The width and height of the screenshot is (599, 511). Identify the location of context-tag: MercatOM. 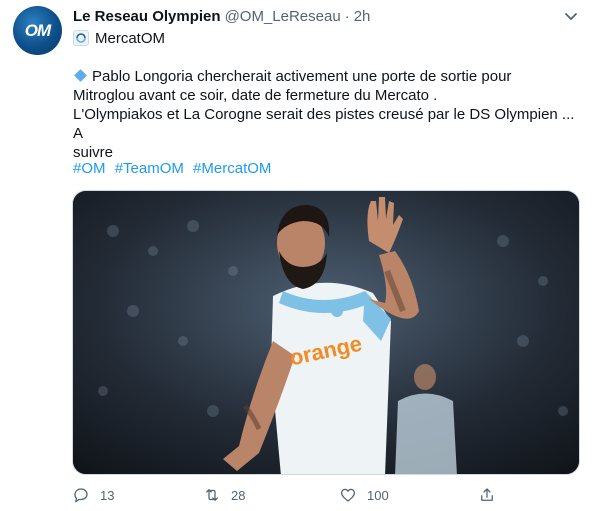
(119, 38).